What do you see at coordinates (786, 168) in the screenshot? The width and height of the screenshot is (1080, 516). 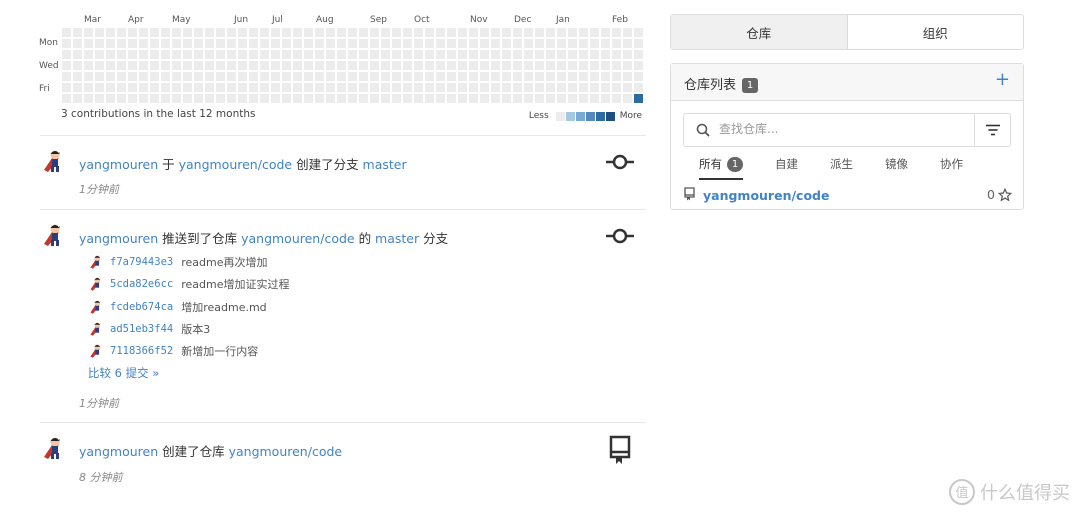 I see `filter-tab-owned: 自建` at bounding box center [786, 168].